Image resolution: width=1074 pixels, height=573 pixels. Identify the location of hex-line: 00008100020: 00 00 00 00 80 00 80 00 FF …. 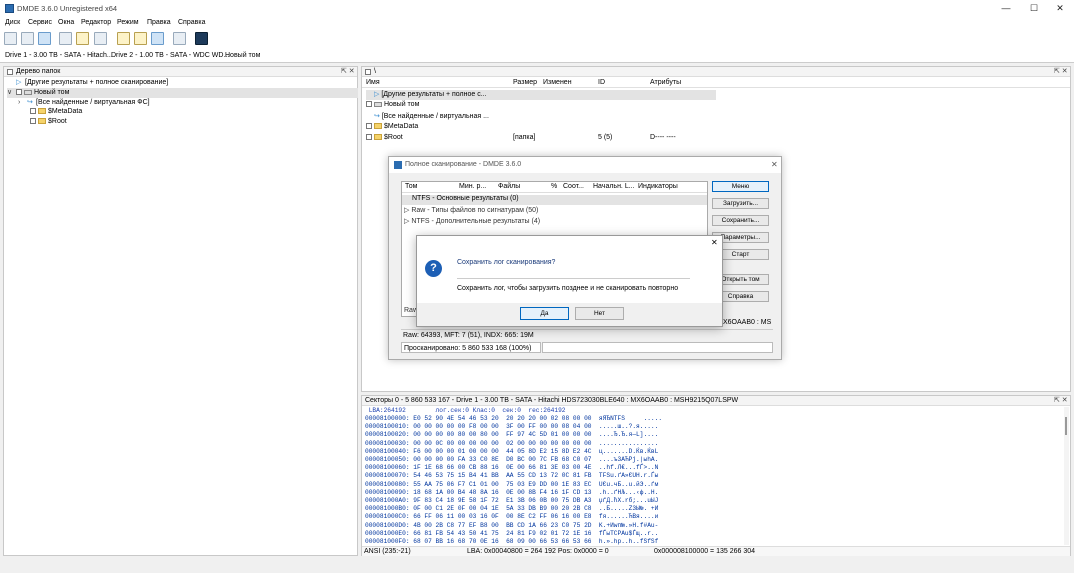
(513, 435).